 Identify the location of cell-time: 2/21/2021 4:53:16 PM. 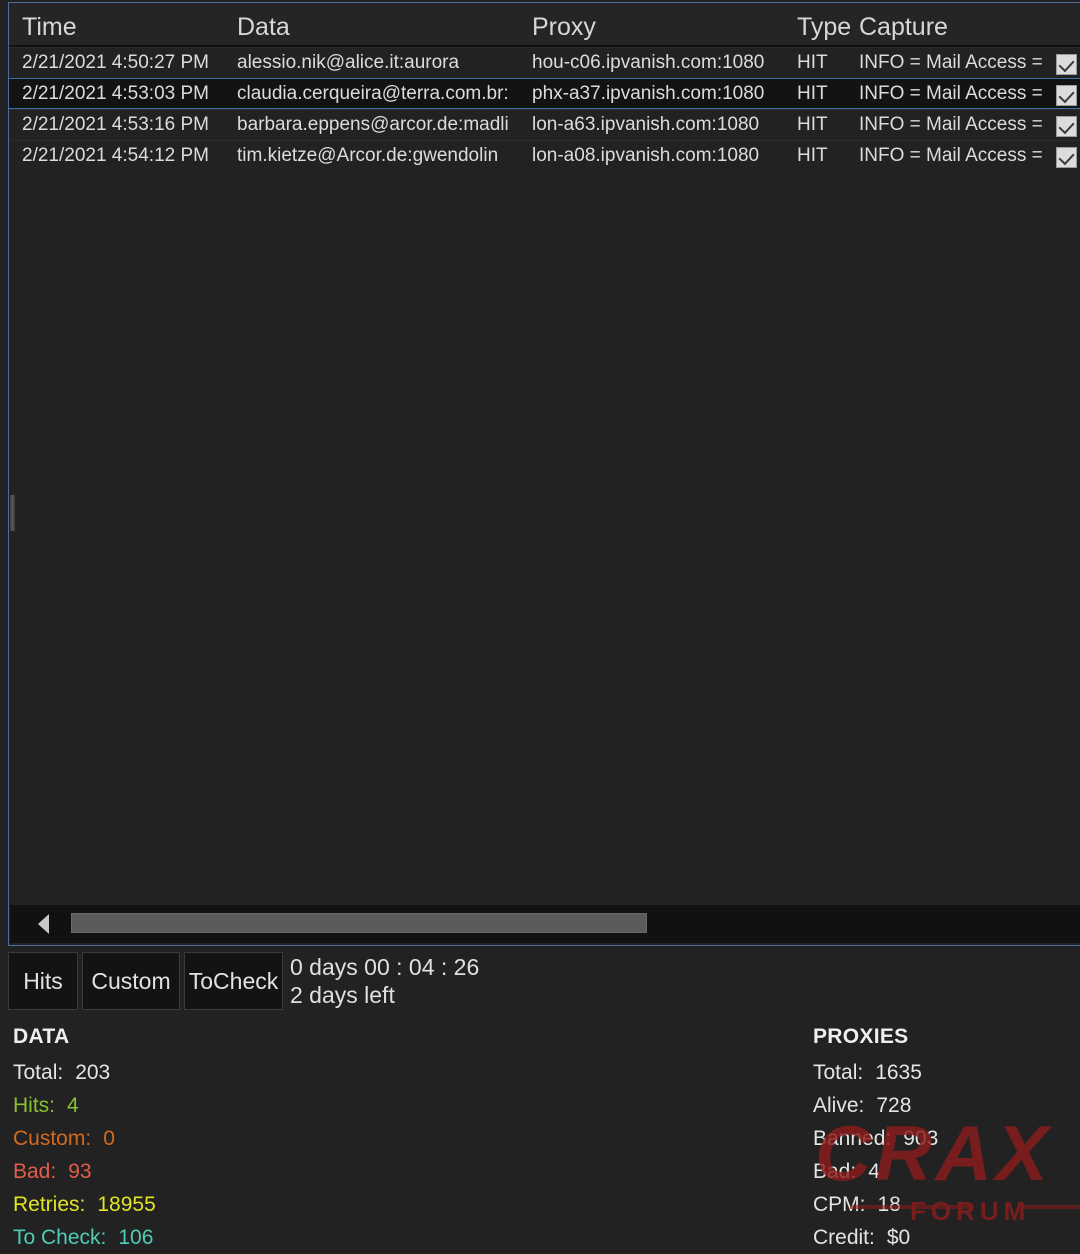
(115, 124).